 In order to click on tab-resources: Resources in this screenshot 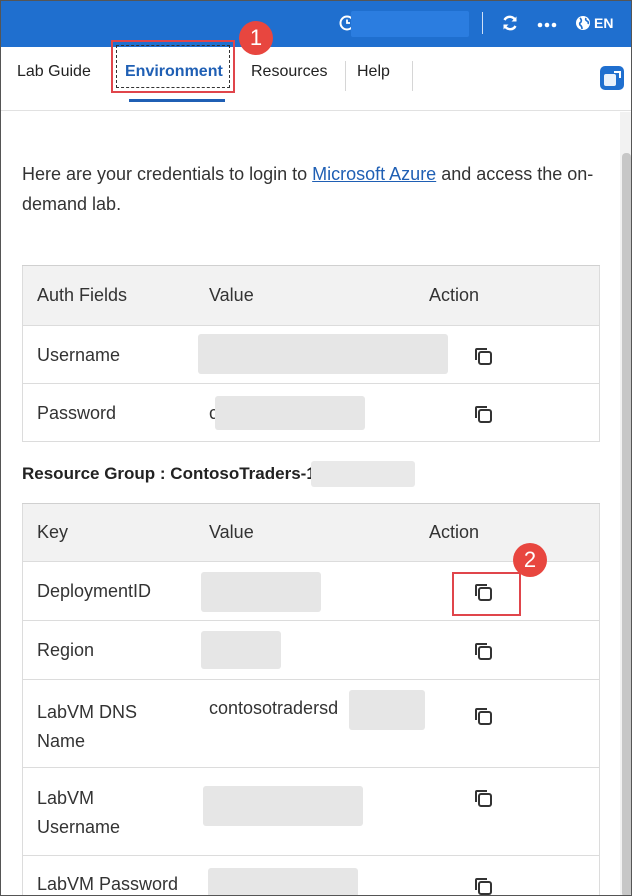, I will do `click(289, 72)`.